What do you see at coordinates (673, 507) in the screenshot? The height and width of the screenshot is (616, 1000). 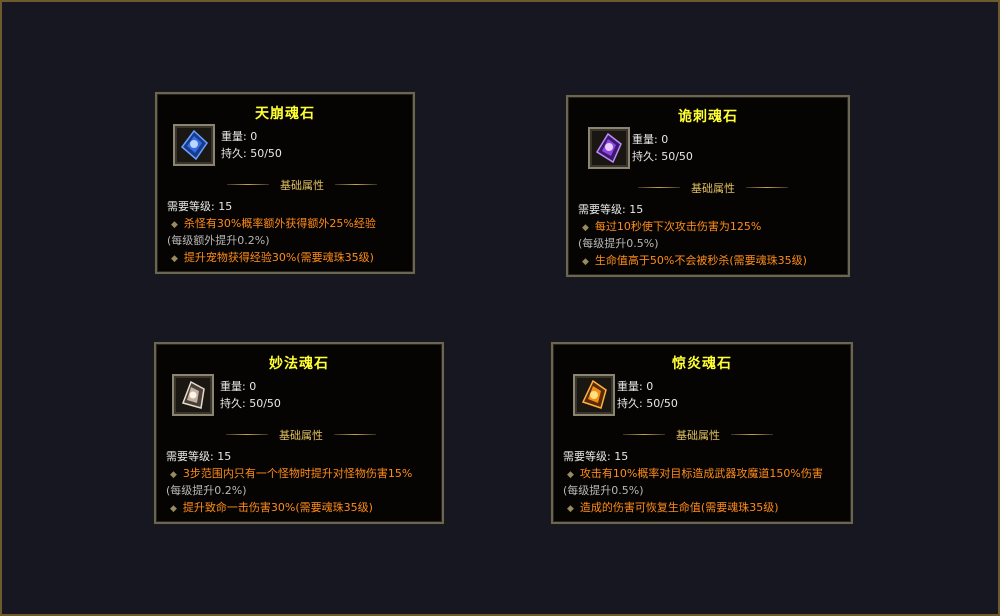 I see `effect-line-2: ◆ 造成的伤害可恢复生命值(需要魂珠35级)` at bounding box center [673, 507].